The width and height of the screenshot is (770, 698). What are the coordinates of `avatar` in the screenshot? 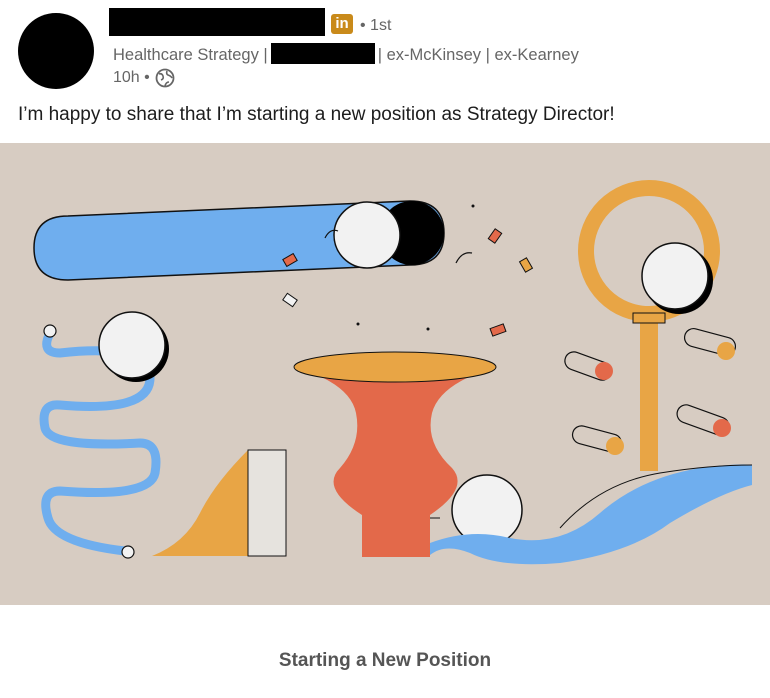 It's located at (56, 51).